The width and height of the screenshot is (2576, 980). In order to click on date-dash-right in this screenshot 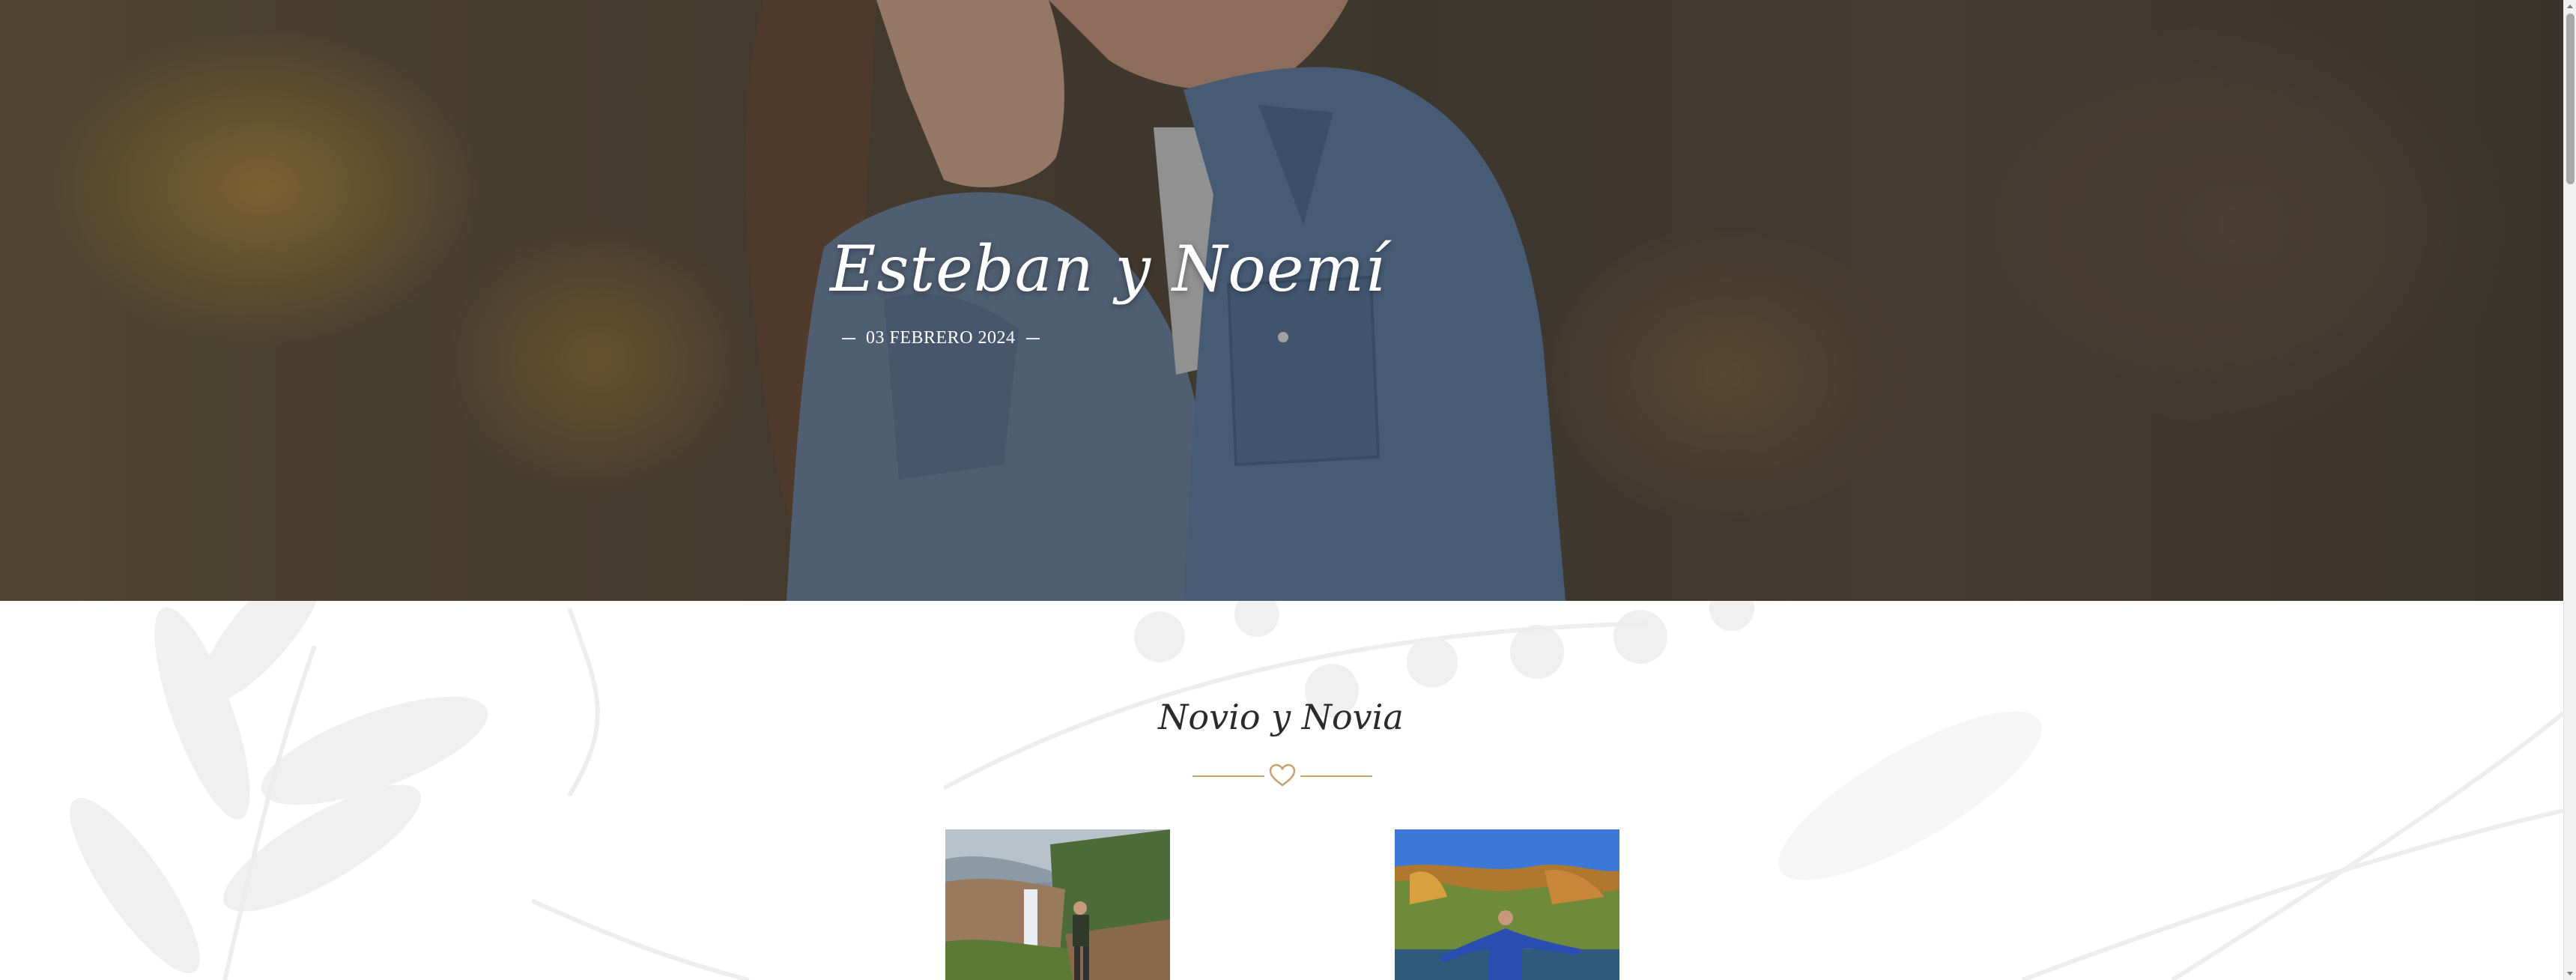, I will do `click(1032, 338)`.